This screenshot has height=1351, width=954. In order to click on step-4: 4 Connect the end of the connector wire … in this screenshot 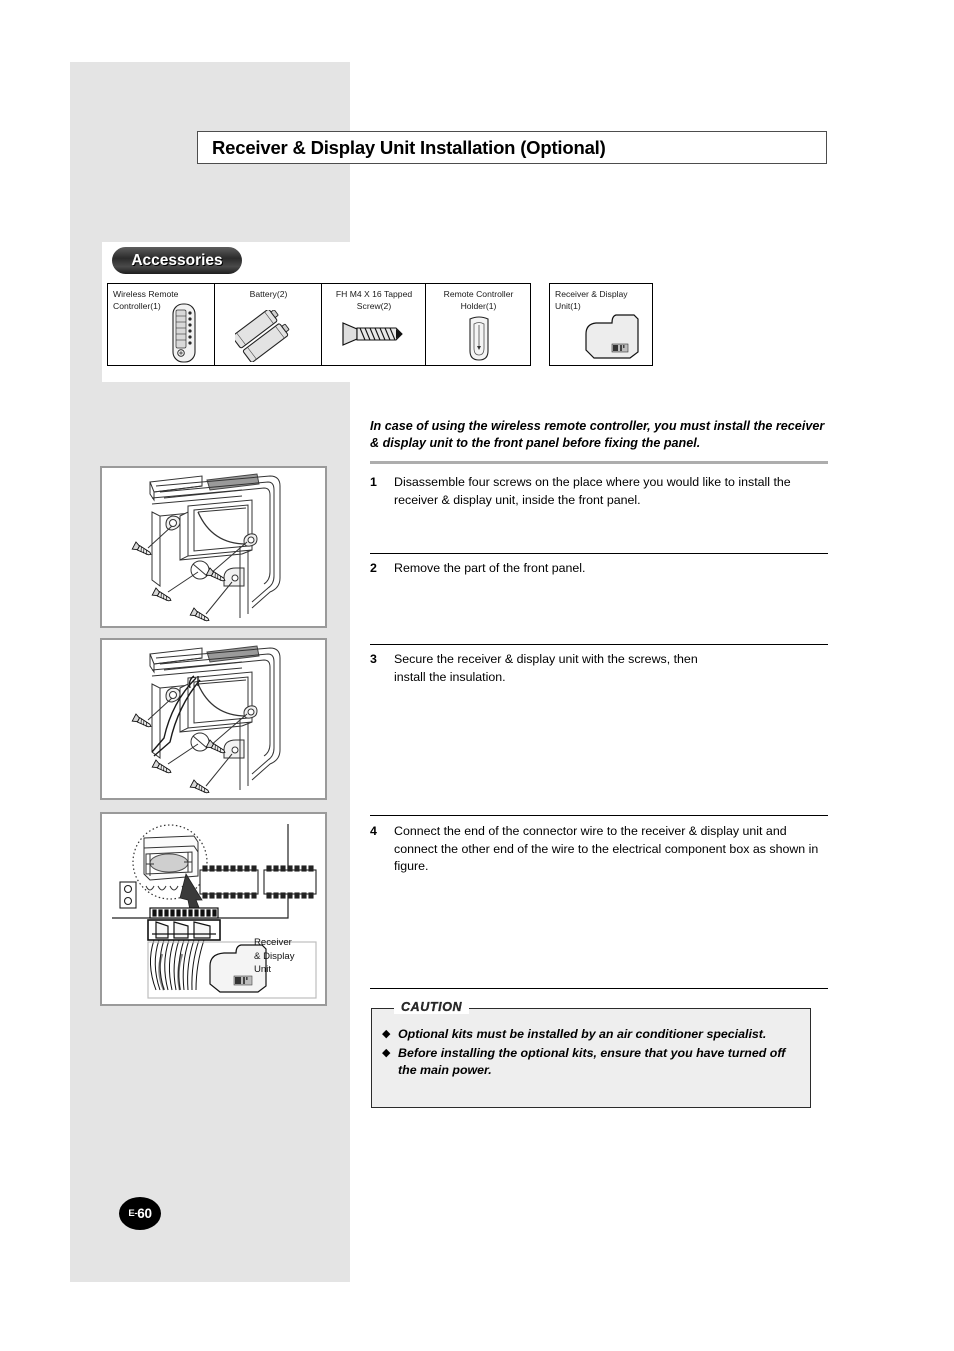, I will do `click(600, 849)`.